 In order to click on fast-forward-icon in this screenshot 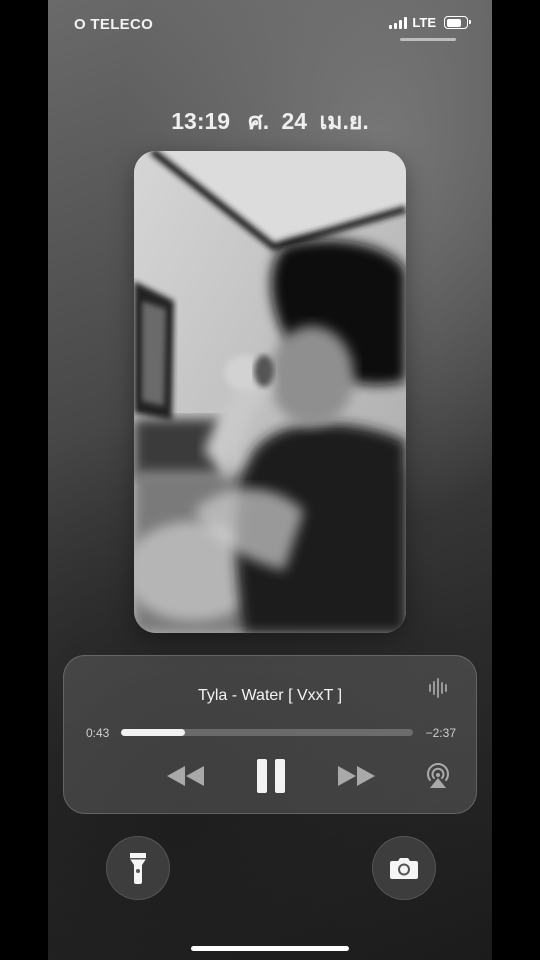, I will do `click(356, 776)`.